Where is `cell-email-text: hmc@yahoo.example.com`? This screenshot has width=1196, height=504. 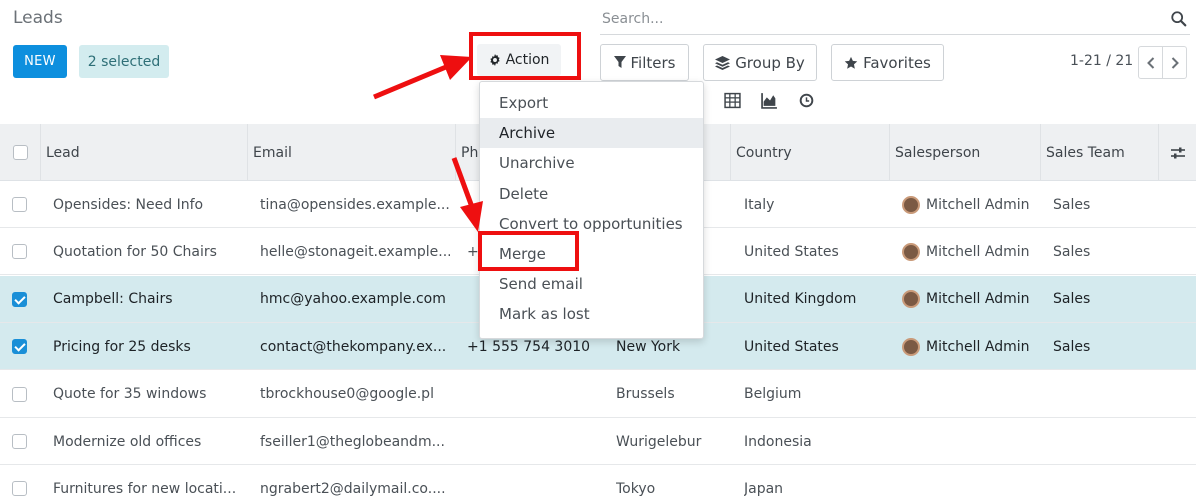
cell-email-text: hmc@yahoo.example.com is located at coordinates (353, 299).